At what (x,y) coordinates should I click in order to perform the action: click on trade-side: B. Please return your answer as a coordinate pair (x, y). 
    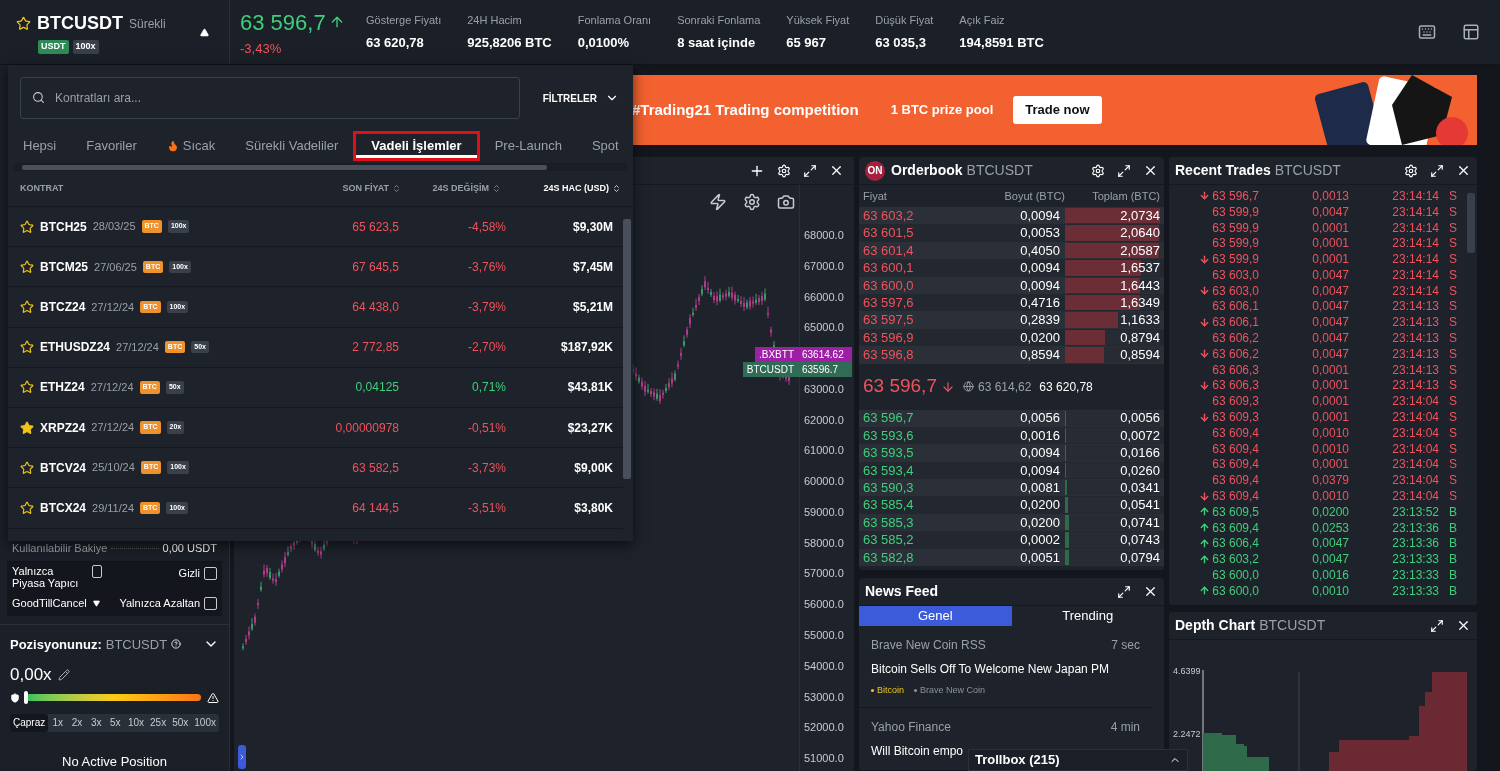
    Looking at the image, I should click on (1452, 544).